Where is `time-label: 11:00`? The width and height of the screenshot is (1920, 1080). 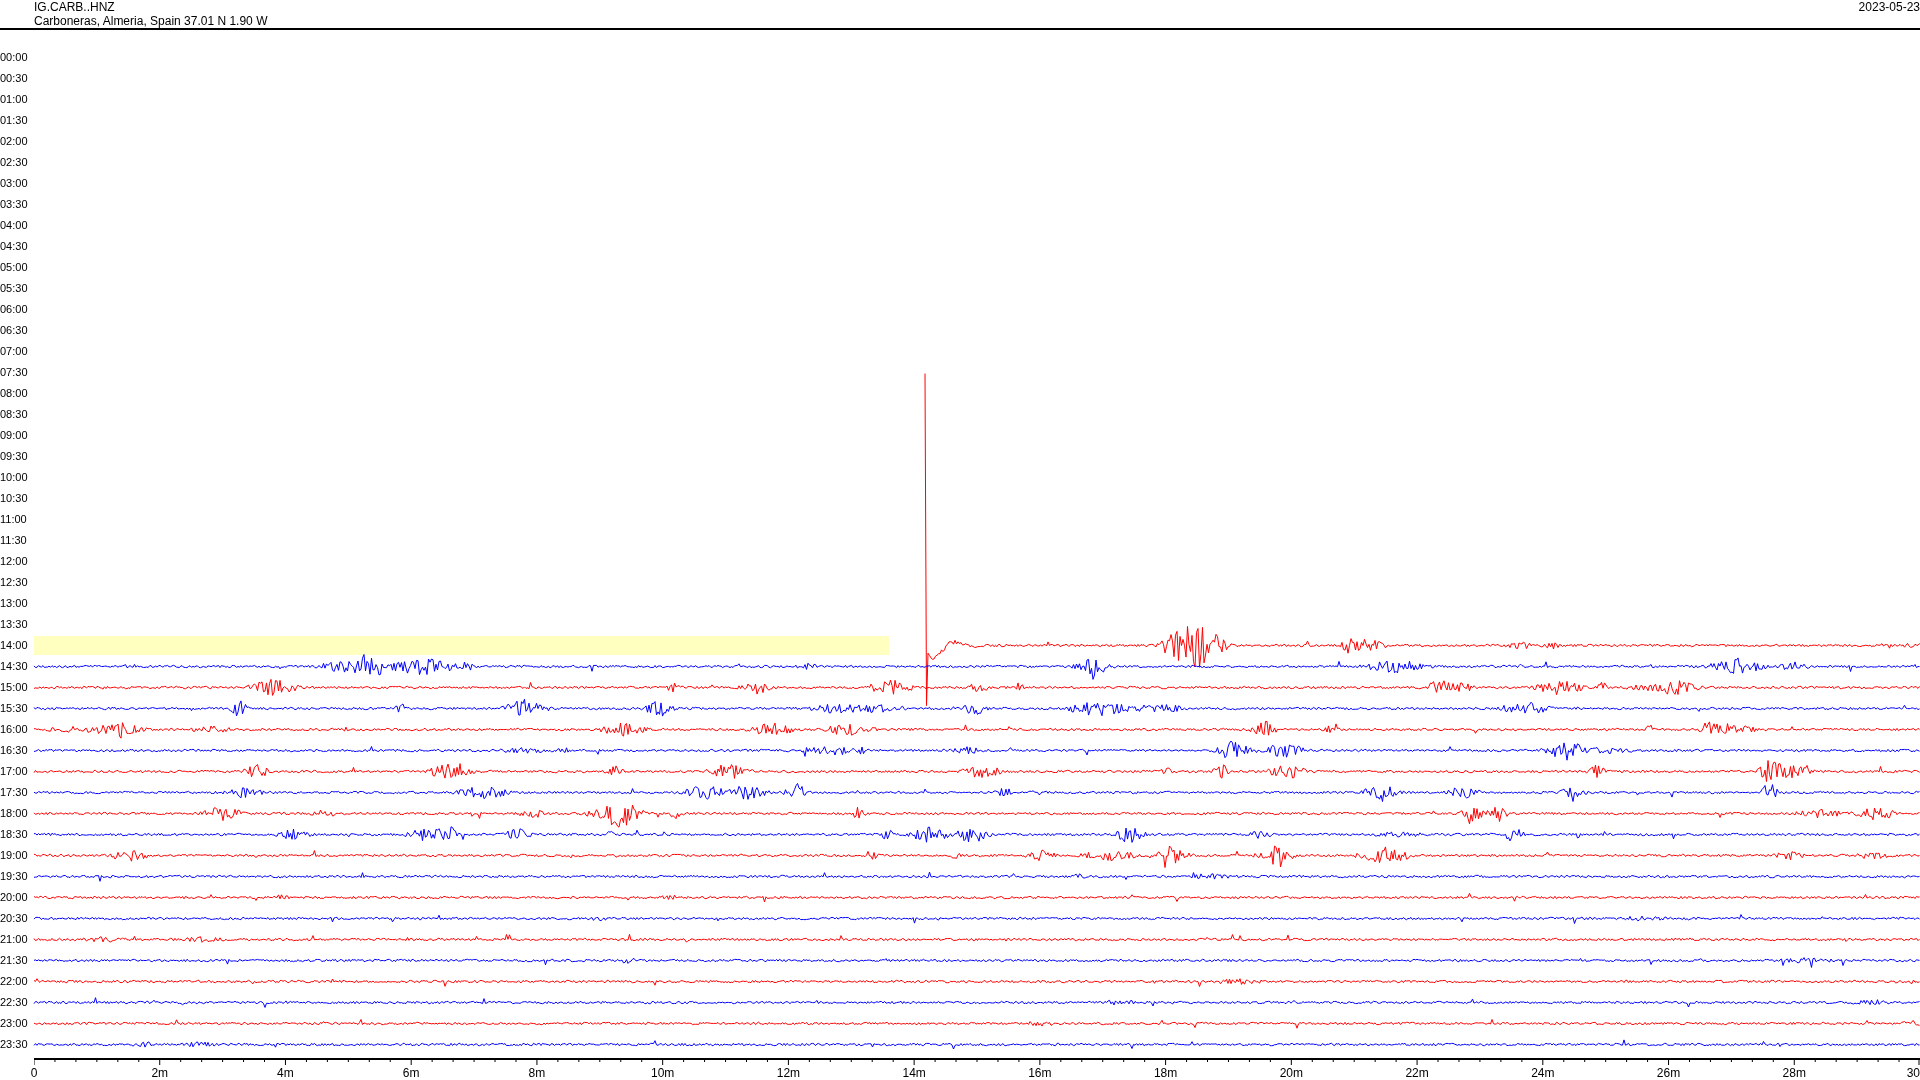
time-label: 11:00 is located at coordinates (14, 519).